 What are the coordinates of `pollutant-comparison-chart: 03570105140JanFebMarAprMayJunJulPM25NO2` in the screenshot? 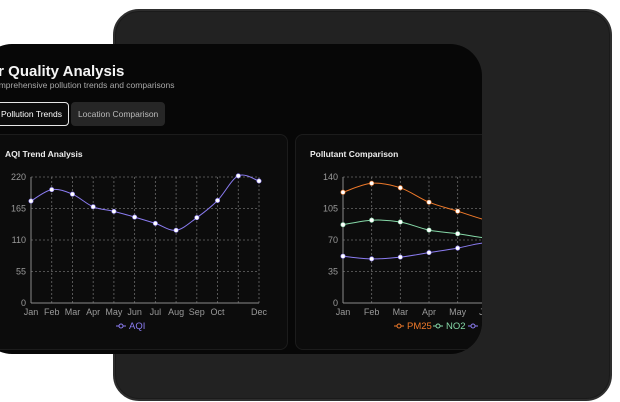 It's located at (402, 252).